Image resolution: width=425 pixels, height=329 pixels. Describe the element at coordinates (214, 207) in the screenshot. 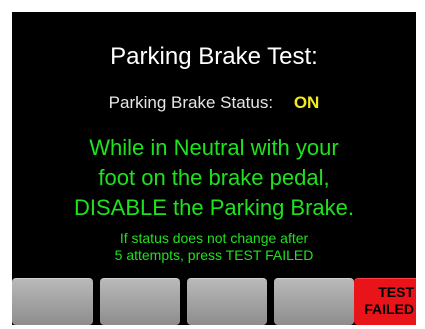

I see `instruction-line: DISABLE the Parking Brake.` at that location.